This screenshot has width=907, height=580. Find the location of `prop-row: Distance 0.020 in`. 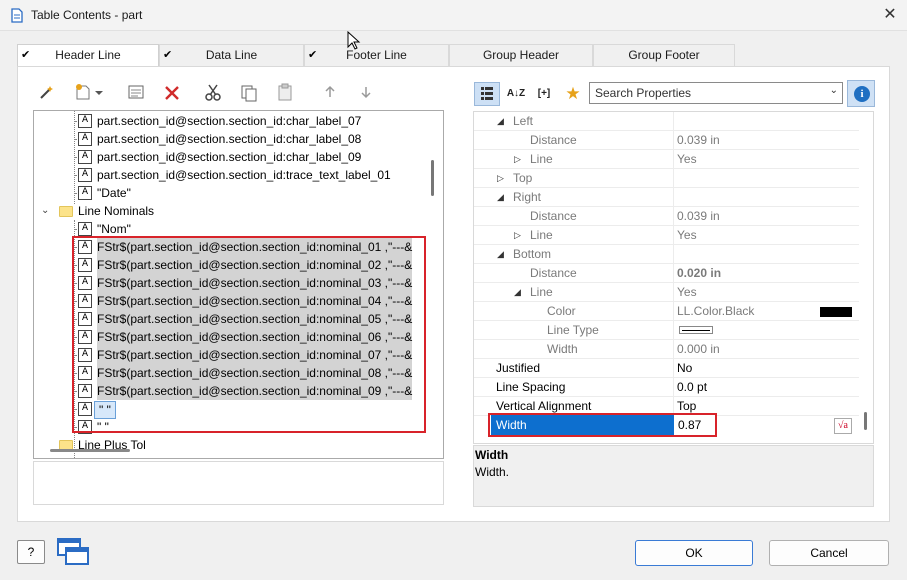

prop-row: Distance 0.020 in is located at coordinates (666, 273).